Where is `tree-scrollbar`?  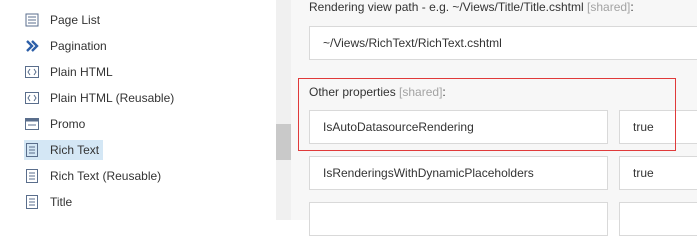 tree-scrollbar is located at coordinates (283, 110).